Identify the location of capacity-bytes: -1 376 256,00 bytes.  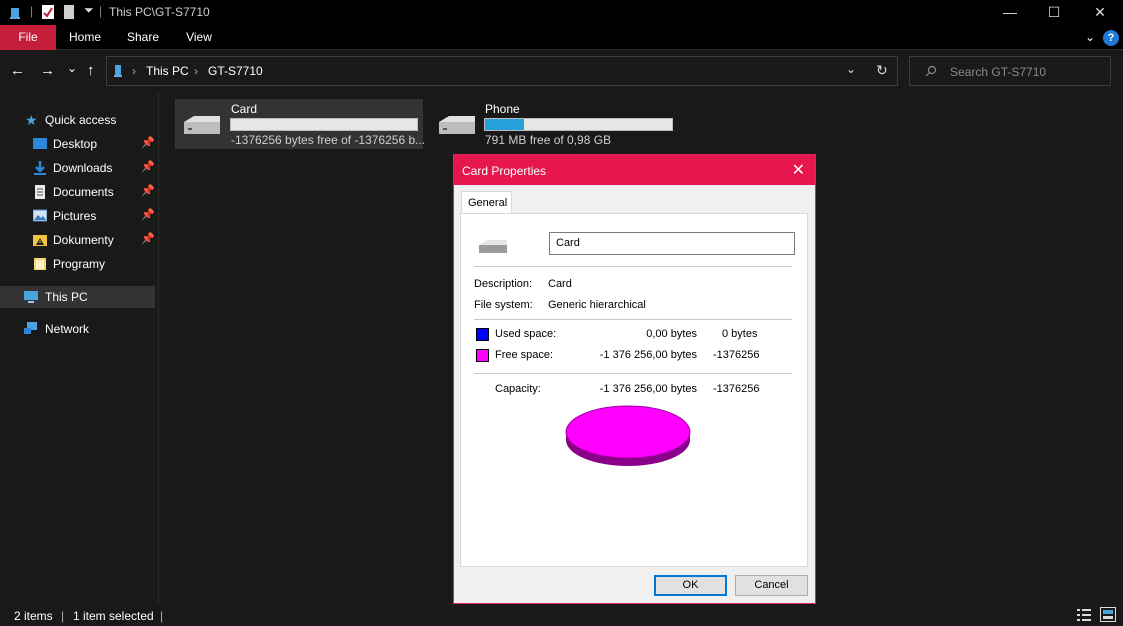
(648, 389).